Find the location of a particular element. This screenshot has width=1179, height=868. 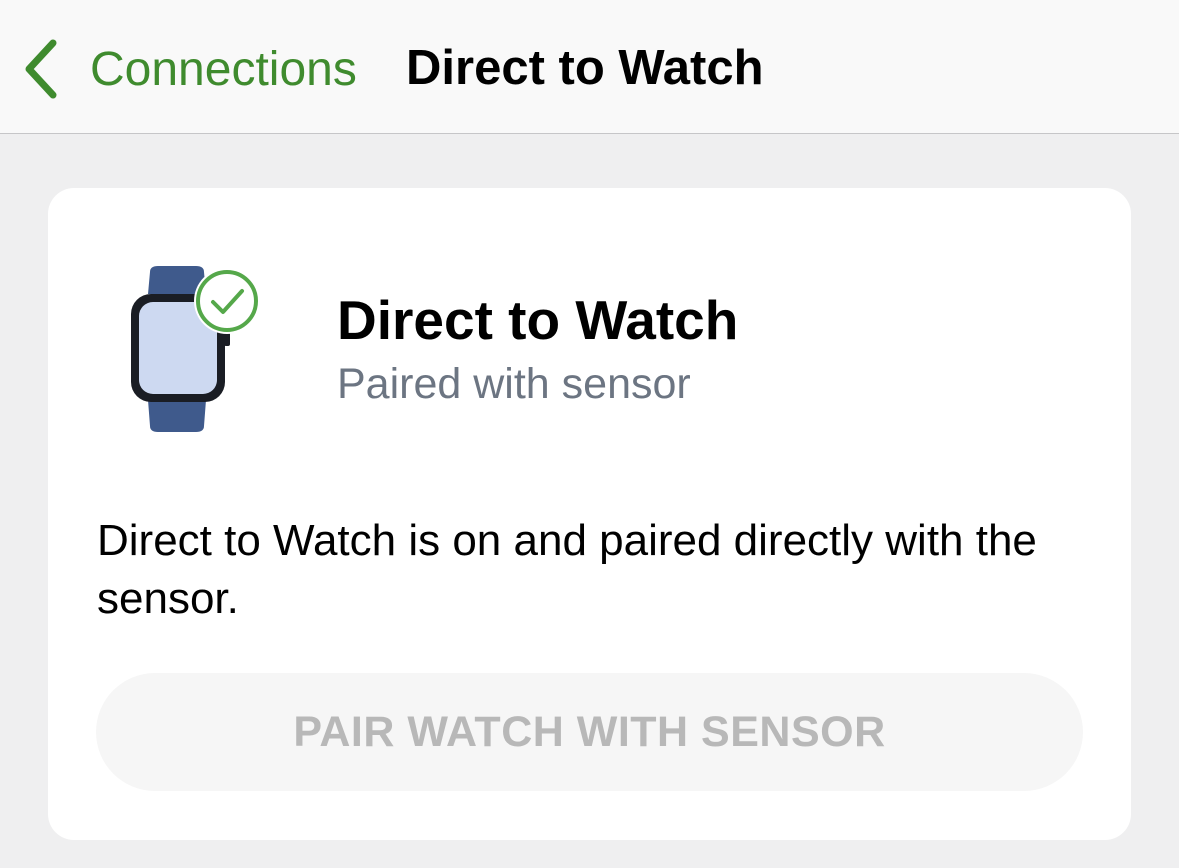

status-subtitle: Paired with sensor is located at coordinates (514, 384).